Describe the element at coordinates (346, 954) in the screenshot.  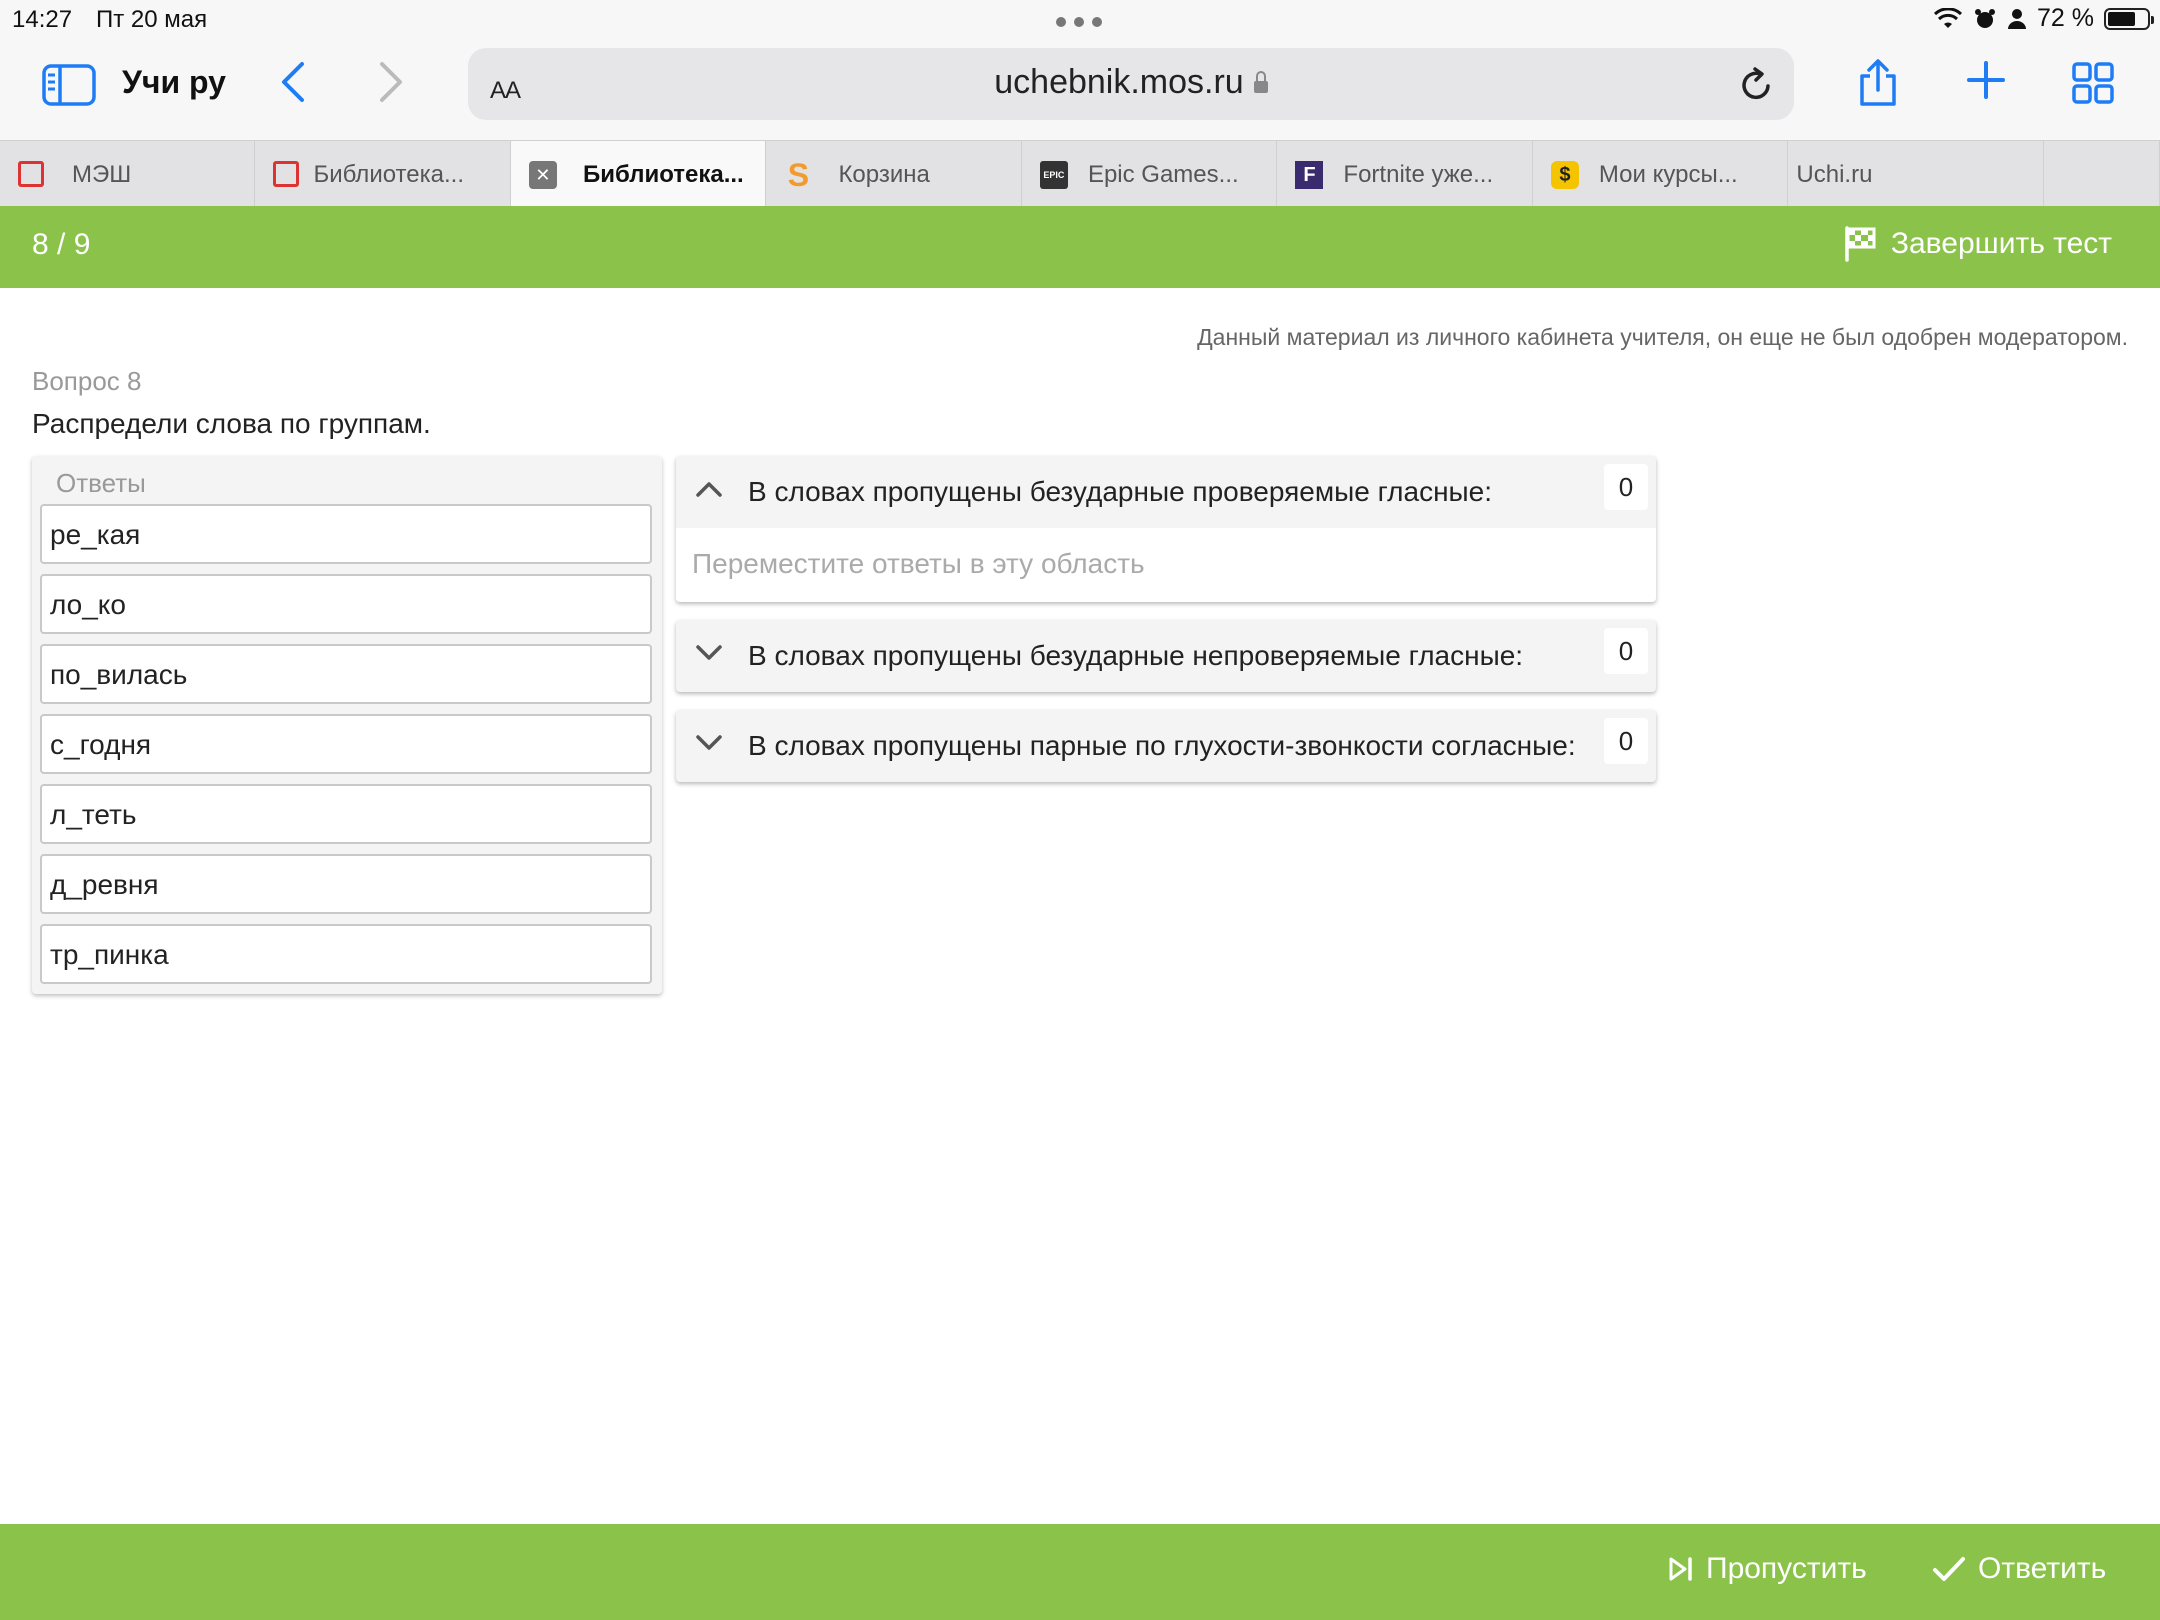
I see `answer-card: тр_пинка` at that location.